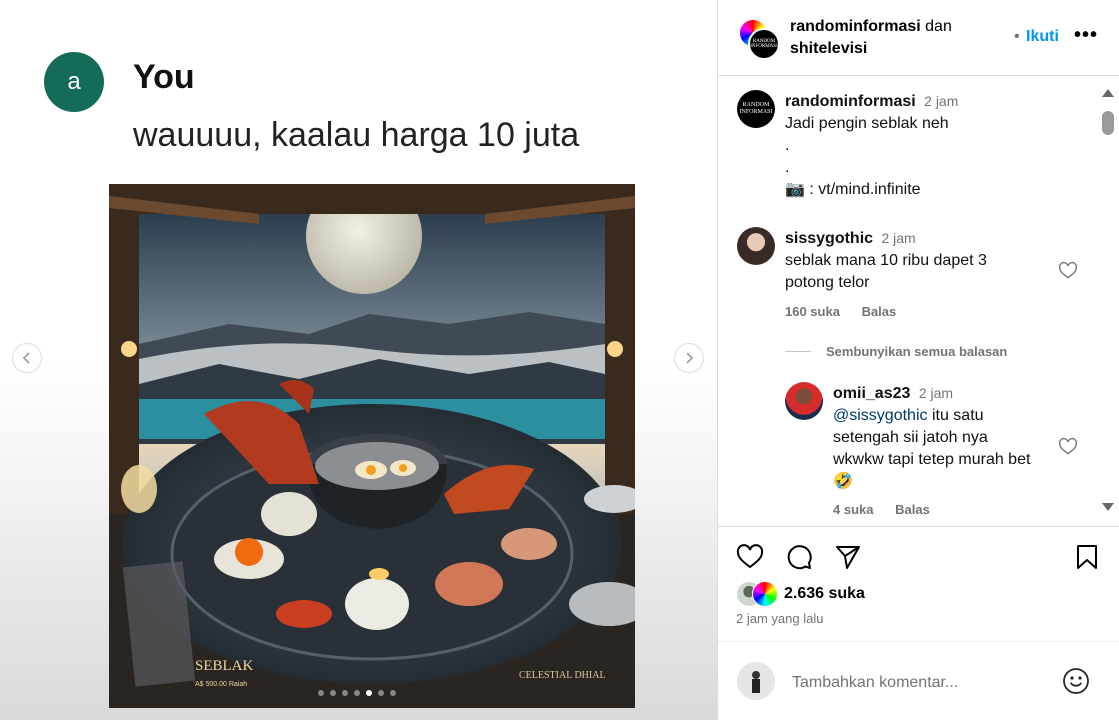 The width and height of the screenshot is (1119, 720). I want to click on send-icon, so click(848, 557).